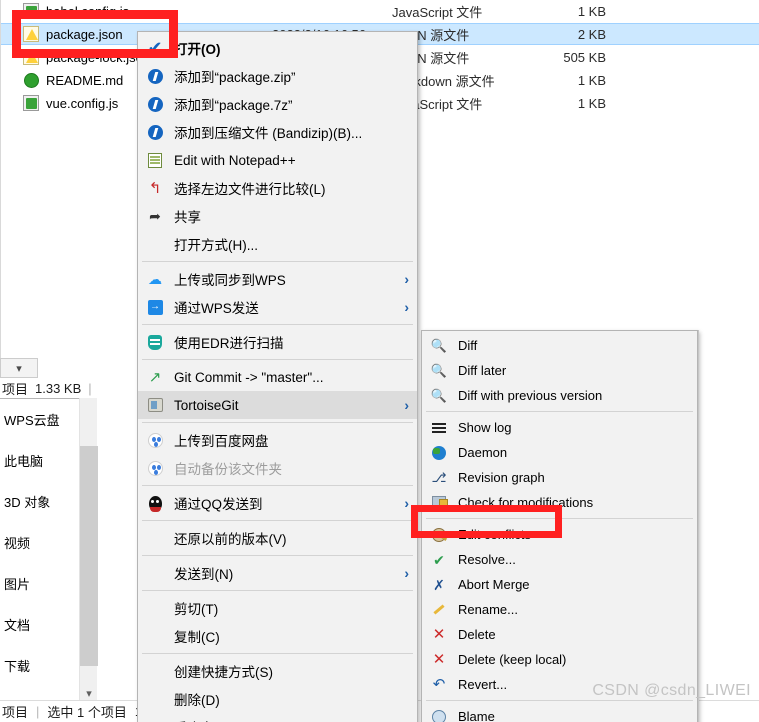 Image resolution: width=759 pixels, height=722 pixels. I want to click on menu-item: 删除(D), so click(277, 699).